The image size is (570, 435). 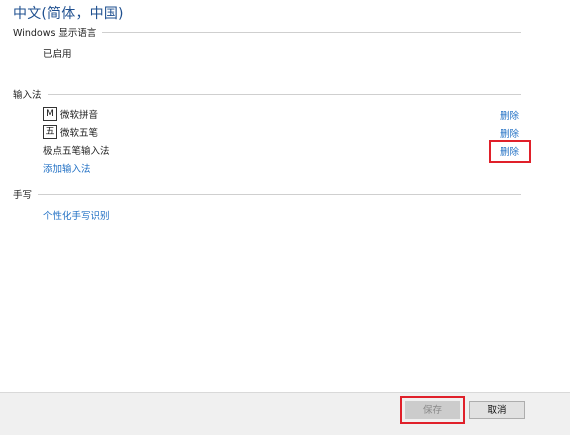 What do you see at coordinates (50, 132) in the screenshot?
I see `ime-wu-icon: 五` at bounding box center [50, 132].